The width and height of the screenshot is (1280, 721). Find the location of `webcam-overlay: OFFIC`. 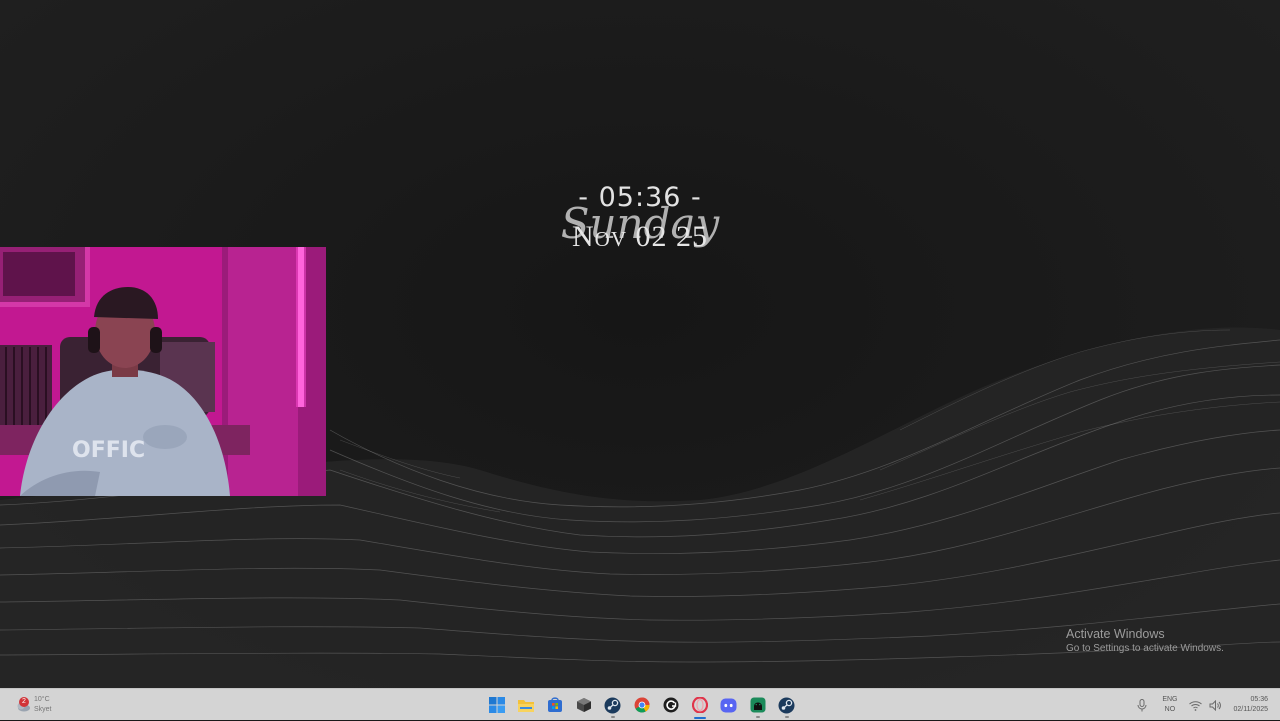

webcam-overlay: OFFIC is located at coordinates (163, 371).